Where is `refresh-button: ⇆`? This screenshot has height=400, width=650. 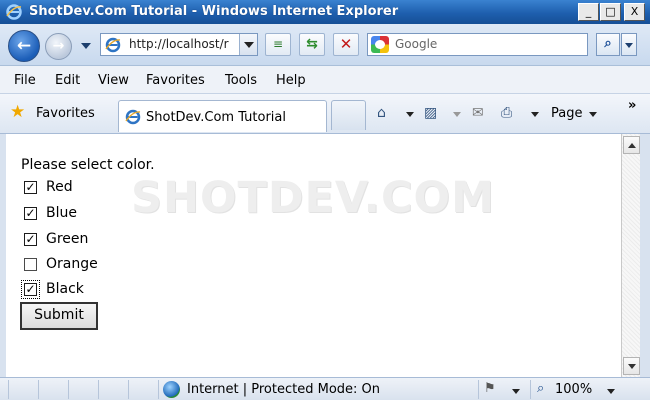
refresh-button: ⇆ is located at coordinates (312, 44).